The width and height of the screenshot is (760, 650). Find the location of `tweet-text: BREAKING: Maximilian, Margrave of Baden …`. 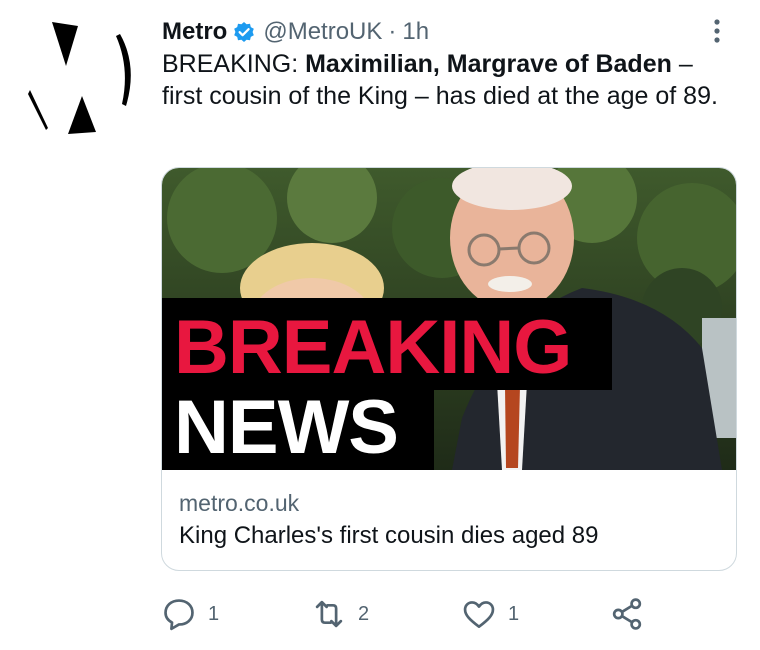

tweet-text: BREAKING: Maximilian, Margrave of Baden … is located at coordinates (447, 80).